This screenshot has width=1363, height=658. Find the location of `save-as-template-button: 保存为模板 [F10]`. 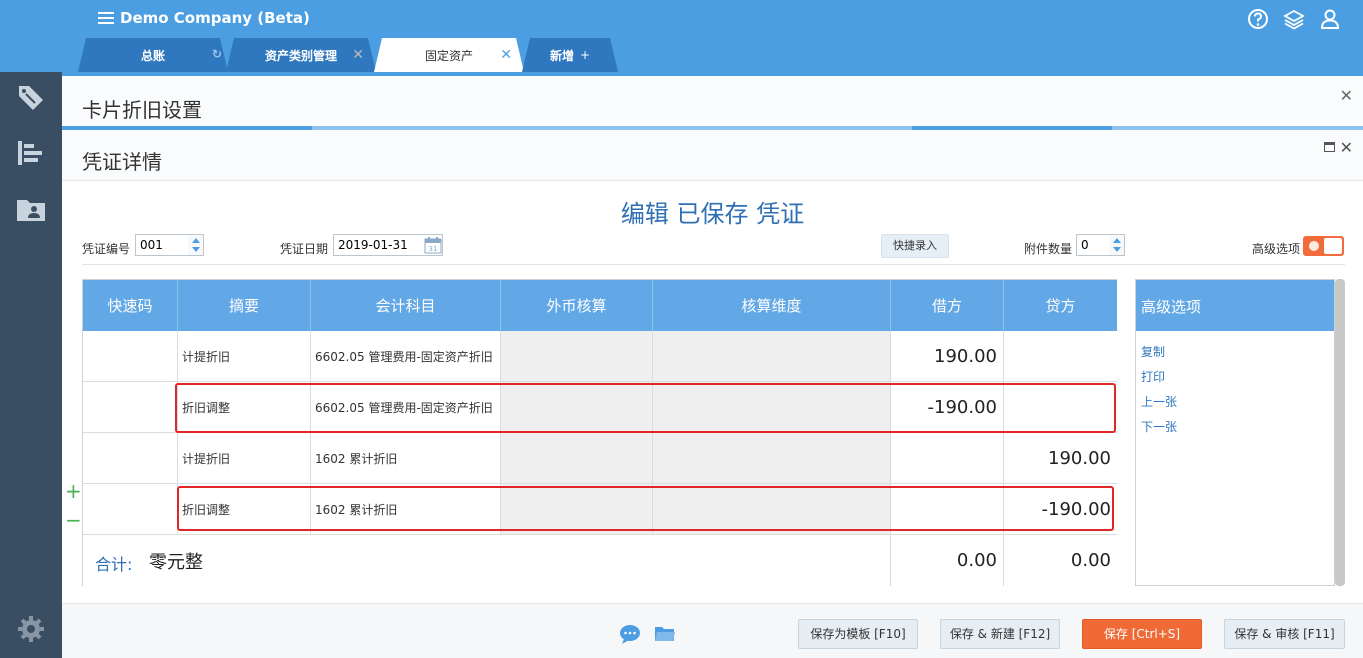

save-as-template-button: 保存为模板 [F10] is located at coordinates (858, 634).